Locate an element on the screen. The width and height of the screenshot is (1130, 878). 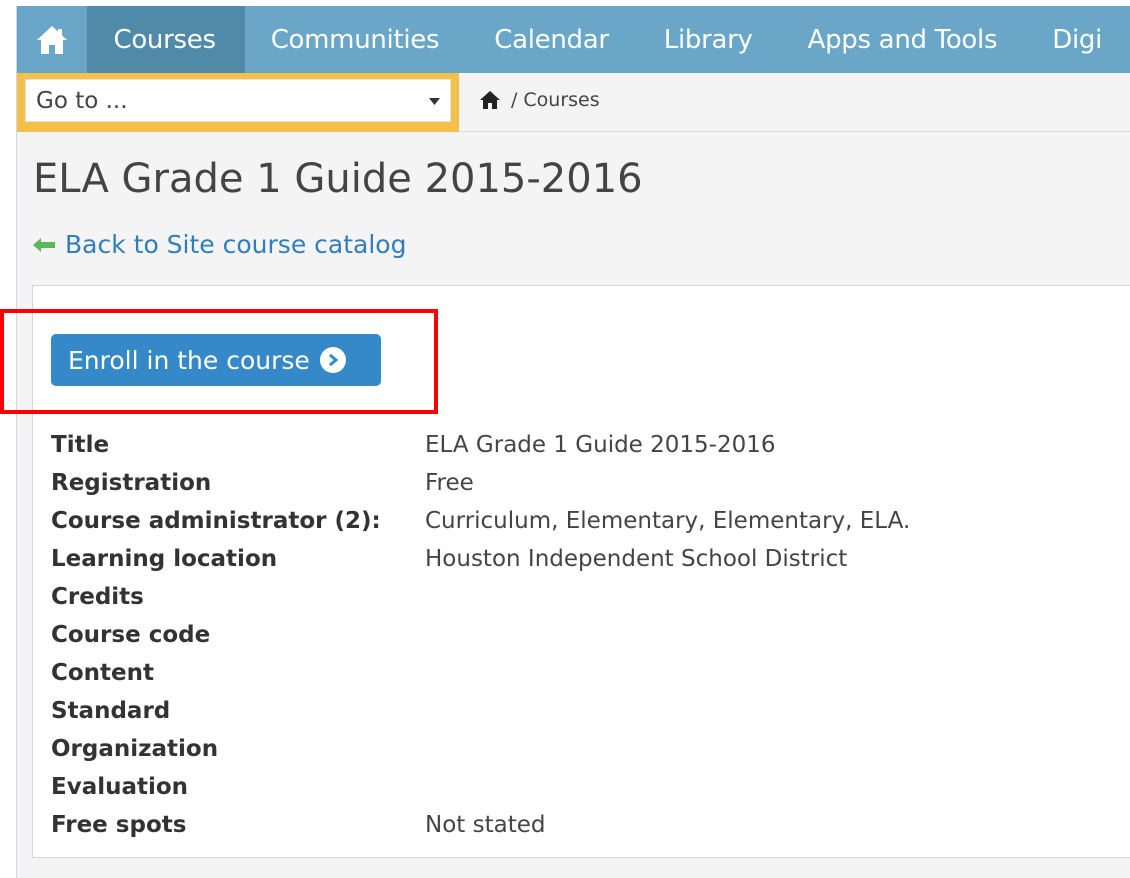
breadcrumb-home-icon is located at coordinates (490, 100).